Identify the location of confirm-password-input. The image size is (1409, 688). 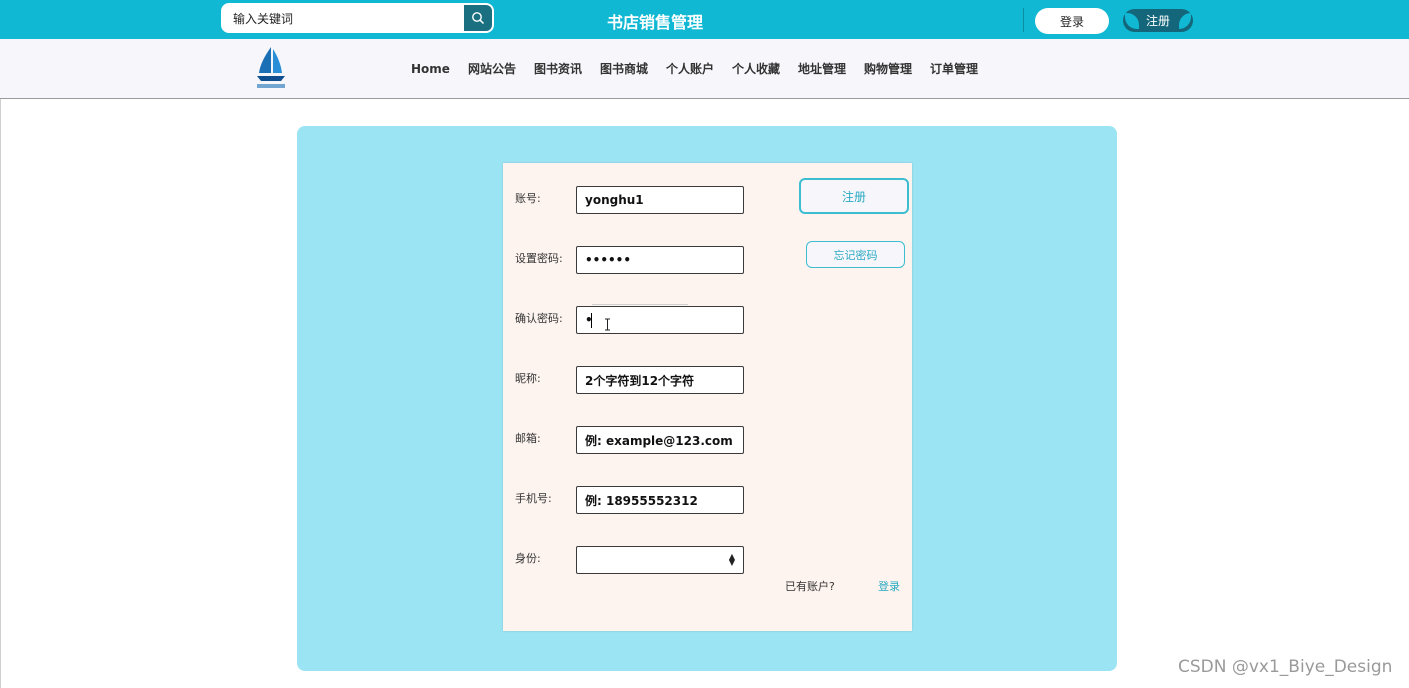
(660, 320).